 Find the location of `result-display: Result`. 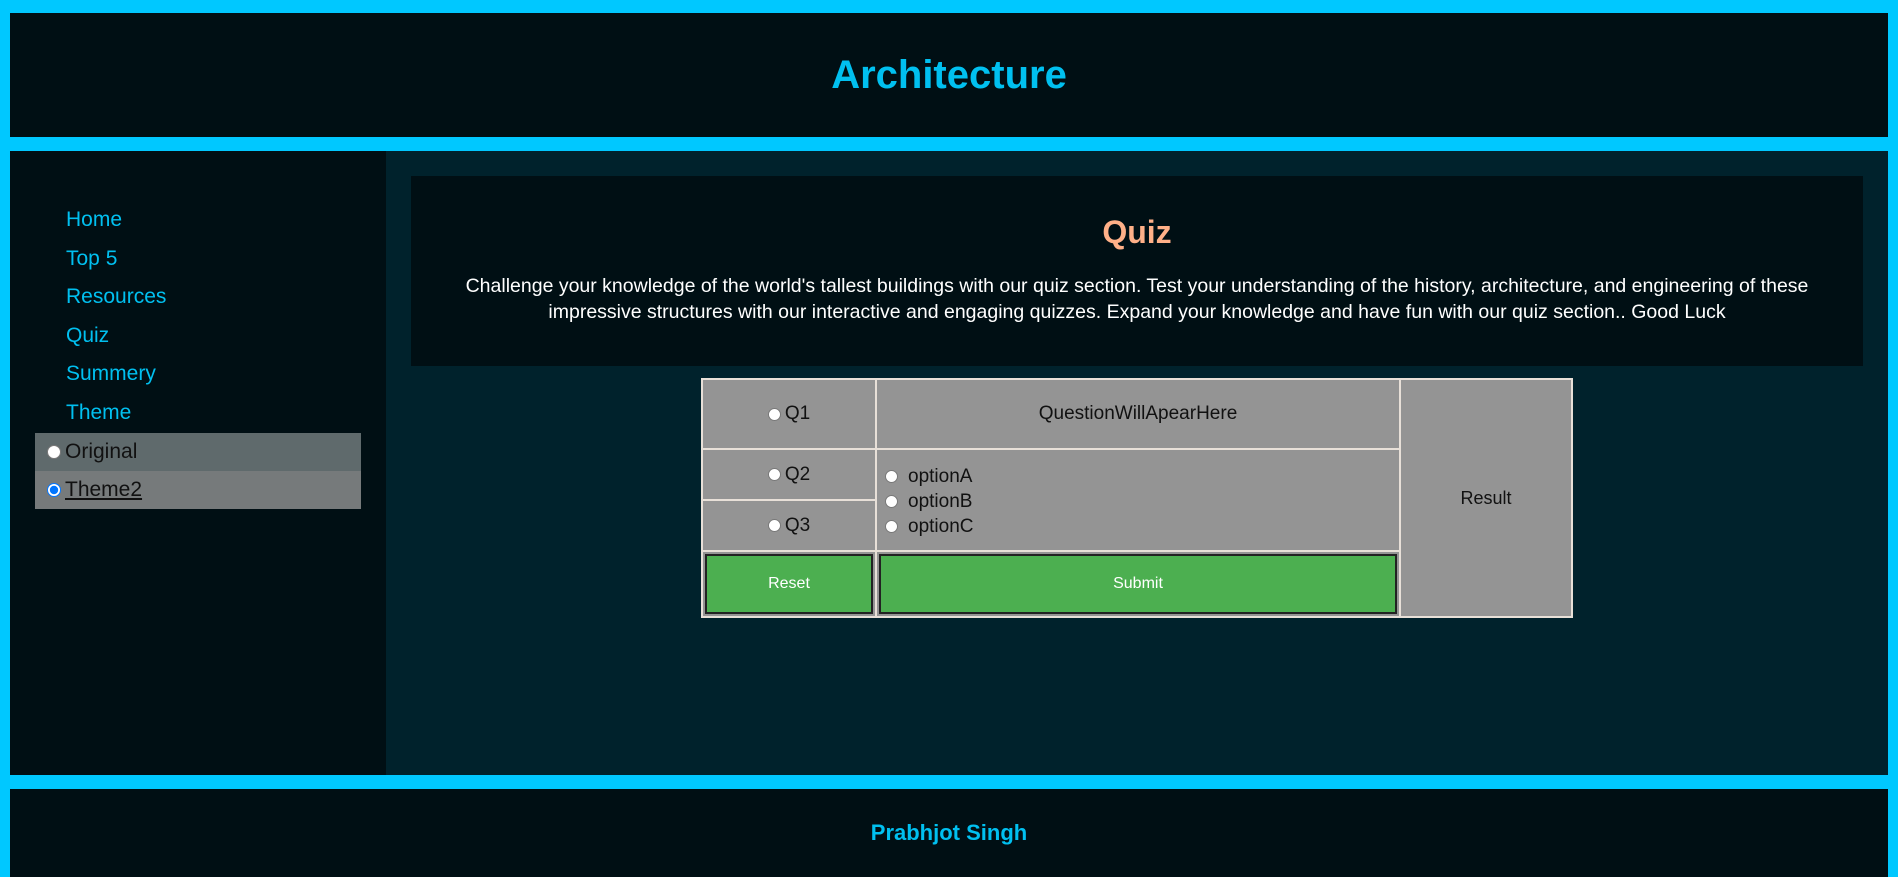

result-display: Result is located at coordinates (1486, 497).